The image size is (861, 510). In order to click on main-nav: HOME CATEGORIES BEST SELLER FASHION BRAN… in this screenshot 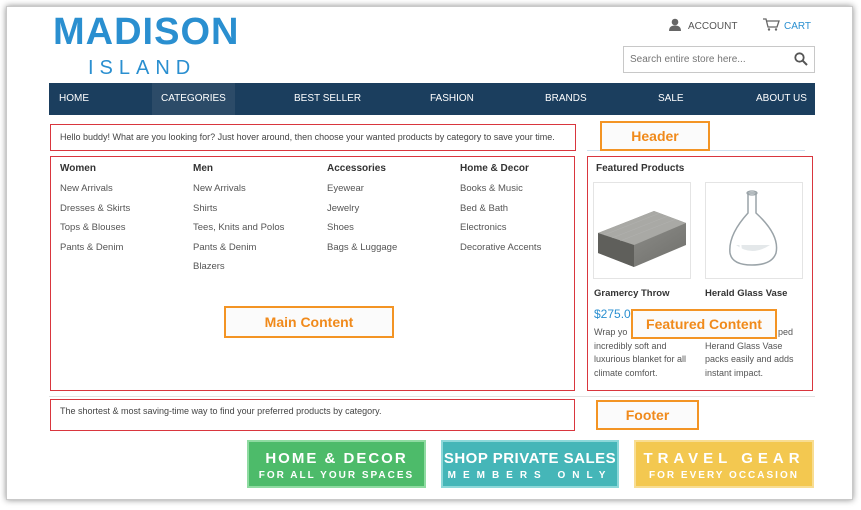, I will do `click(432, 99)`.